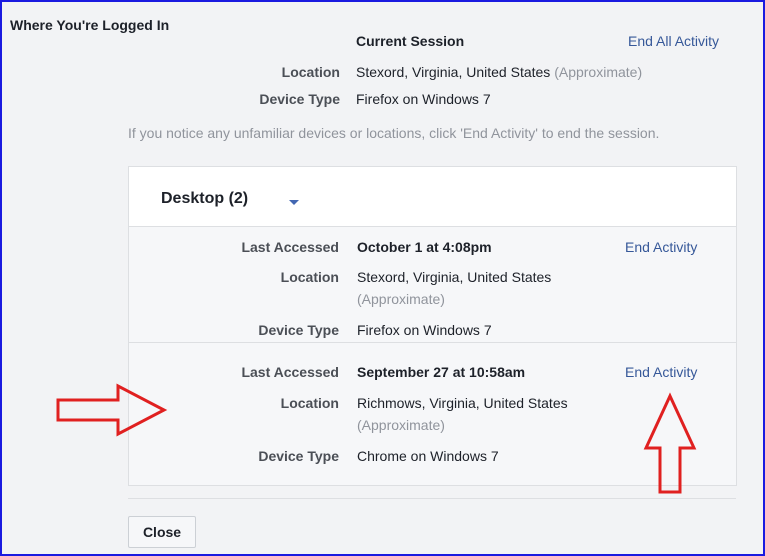  Describe the element at coordinates (673, 41) in the screenshot. I see `end-all-activity-link: End All Activity` at that location.